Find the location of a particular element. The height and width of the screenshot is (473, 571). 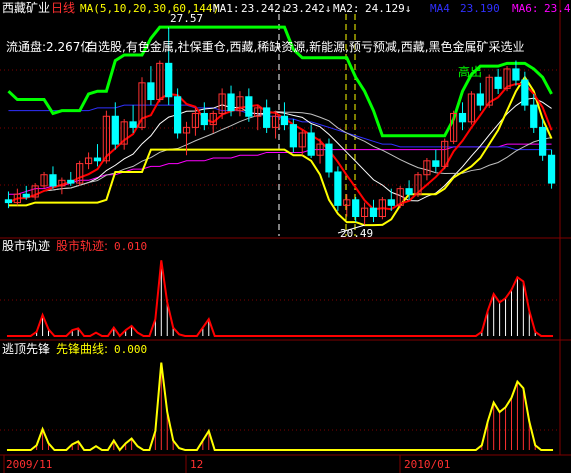

track-line-label: 股市轨迹: is located at coordinates (82, 245).